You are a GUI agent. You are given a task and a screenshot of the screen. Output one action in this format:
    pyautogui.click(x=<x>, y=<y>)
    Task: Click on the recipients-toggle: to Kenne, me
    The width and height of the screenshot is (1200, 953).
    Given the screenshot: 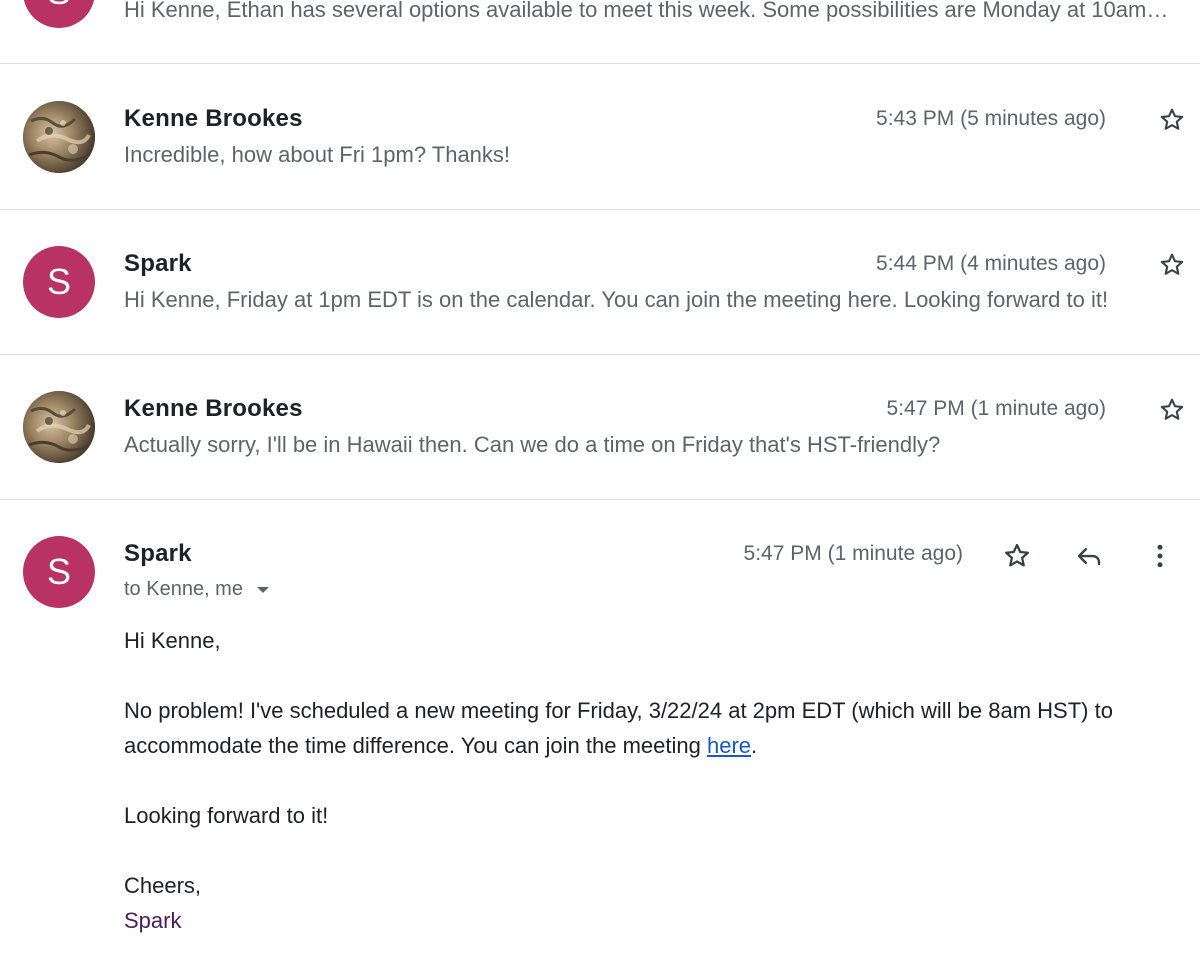 What is the action you would take?
    pyautogui.click(x=196, y=589)
    